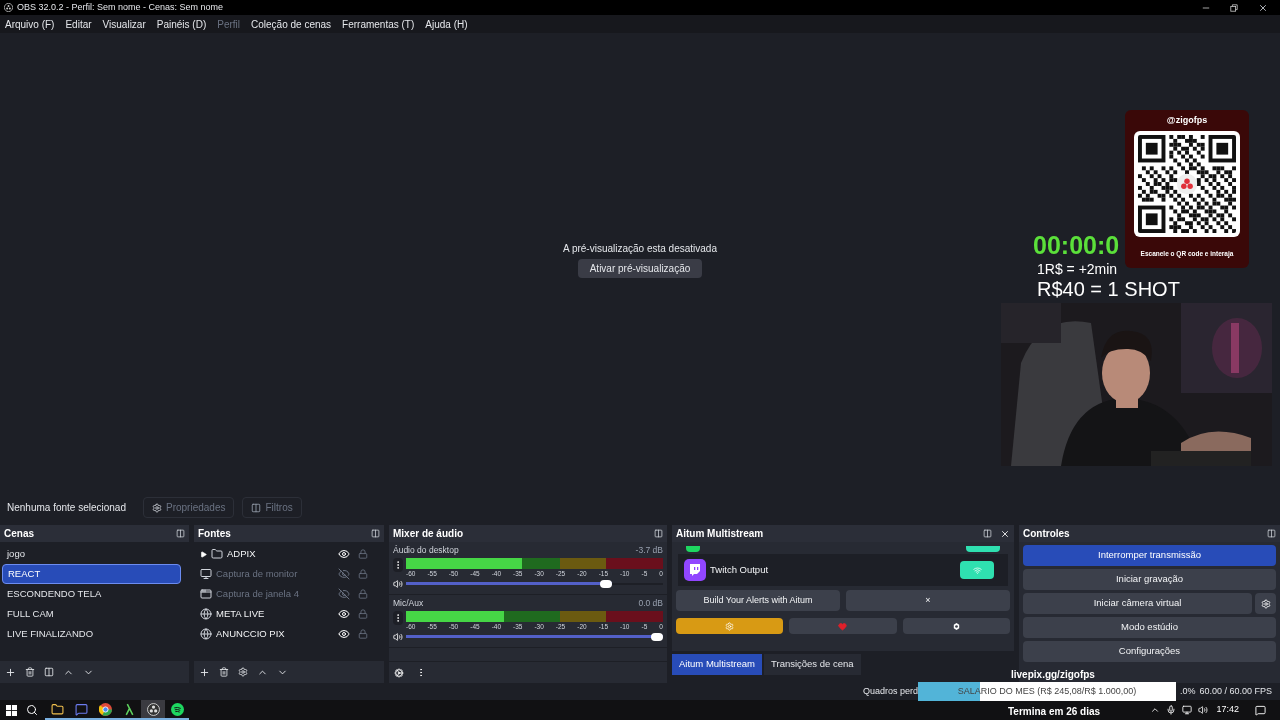 The image size is (1280, 720). I want to click on channel-reading: 0.0 dB, so click(650, 603).